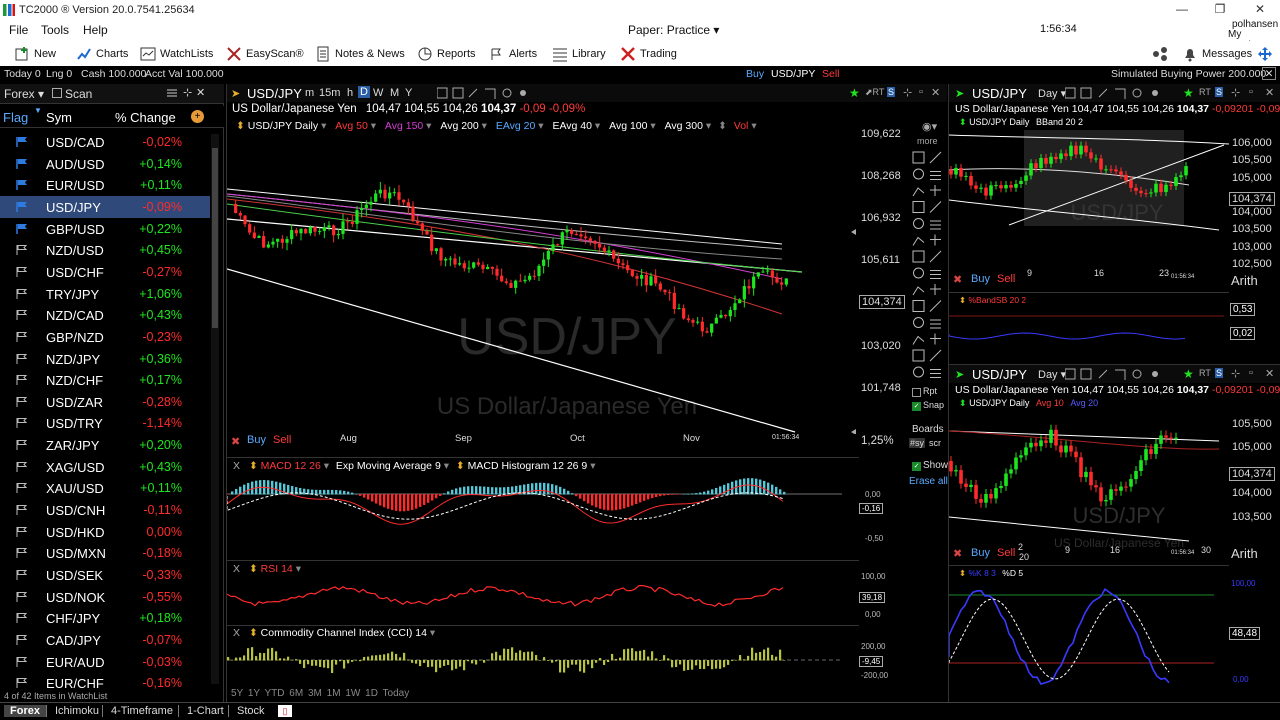 The height and width of the screenshot is (720, 1280). Describe the element at coordinates (1089, 635) in the screenshot. I see `stochastic-chart` at that location.